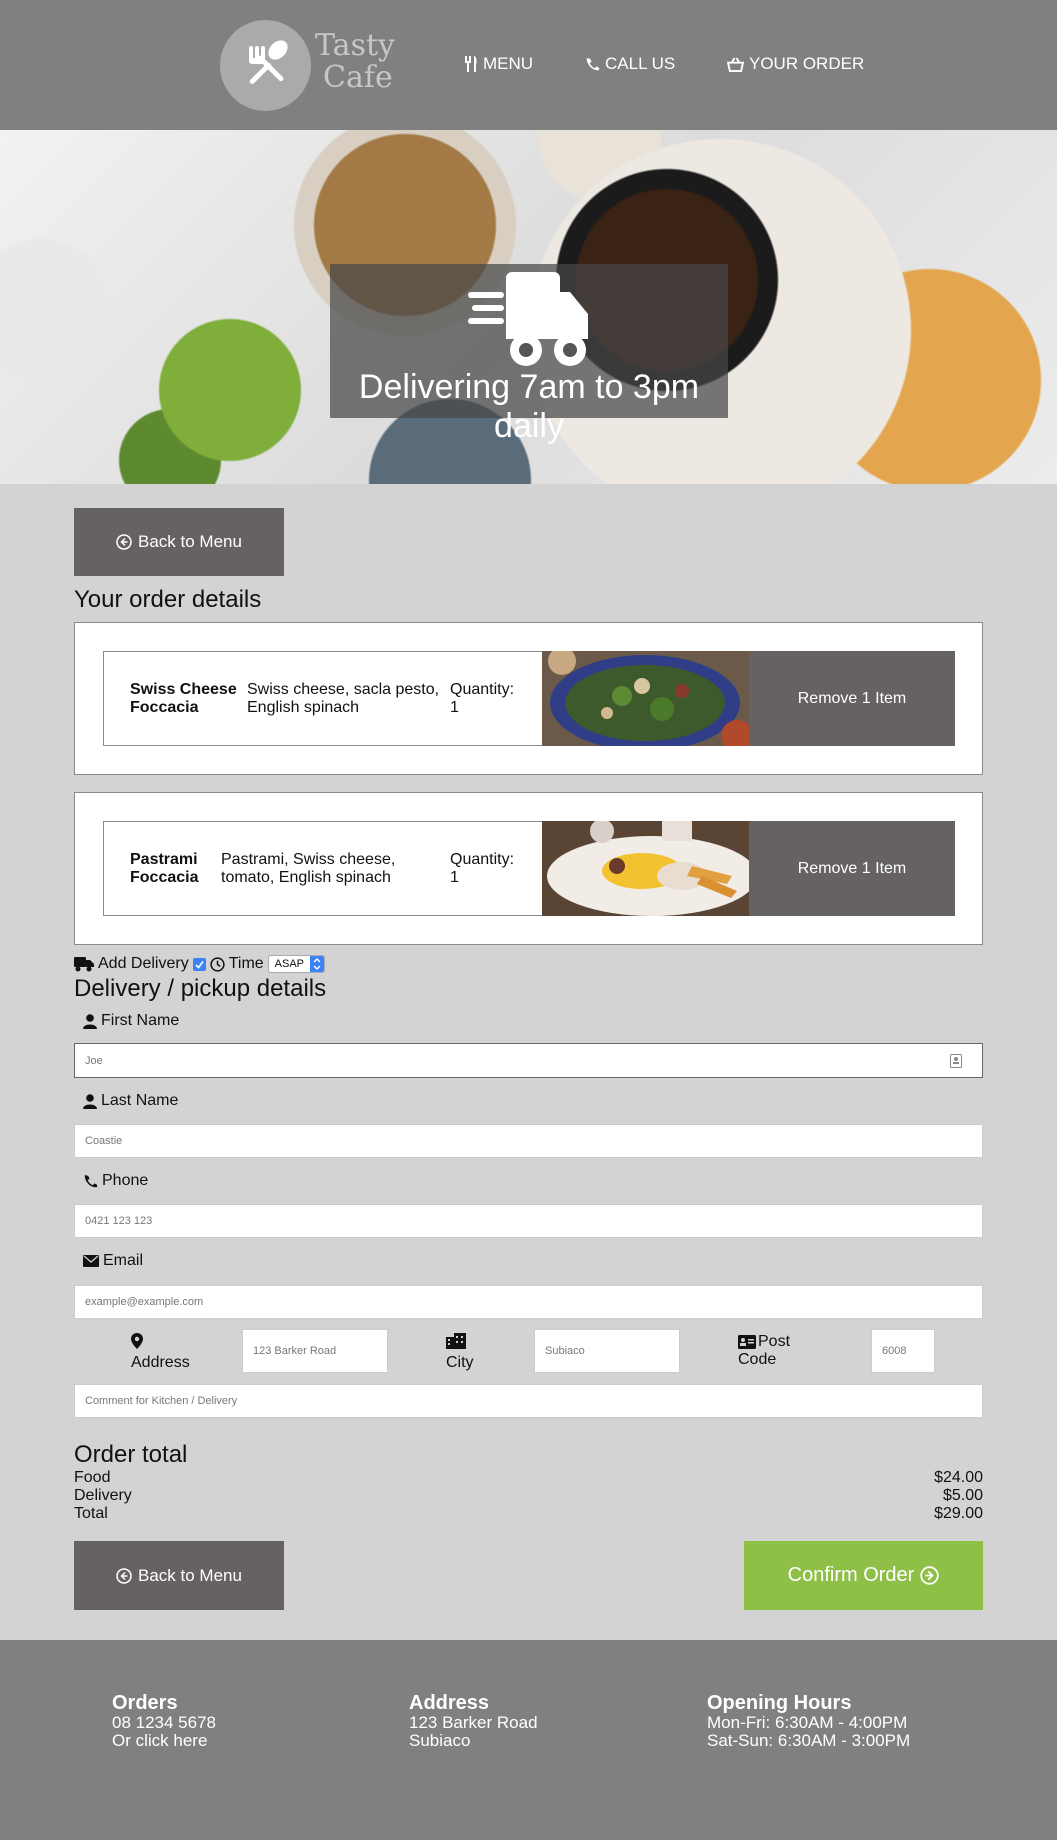  I want to click on email-placeholder: example@example.com, so click(144, 1302).